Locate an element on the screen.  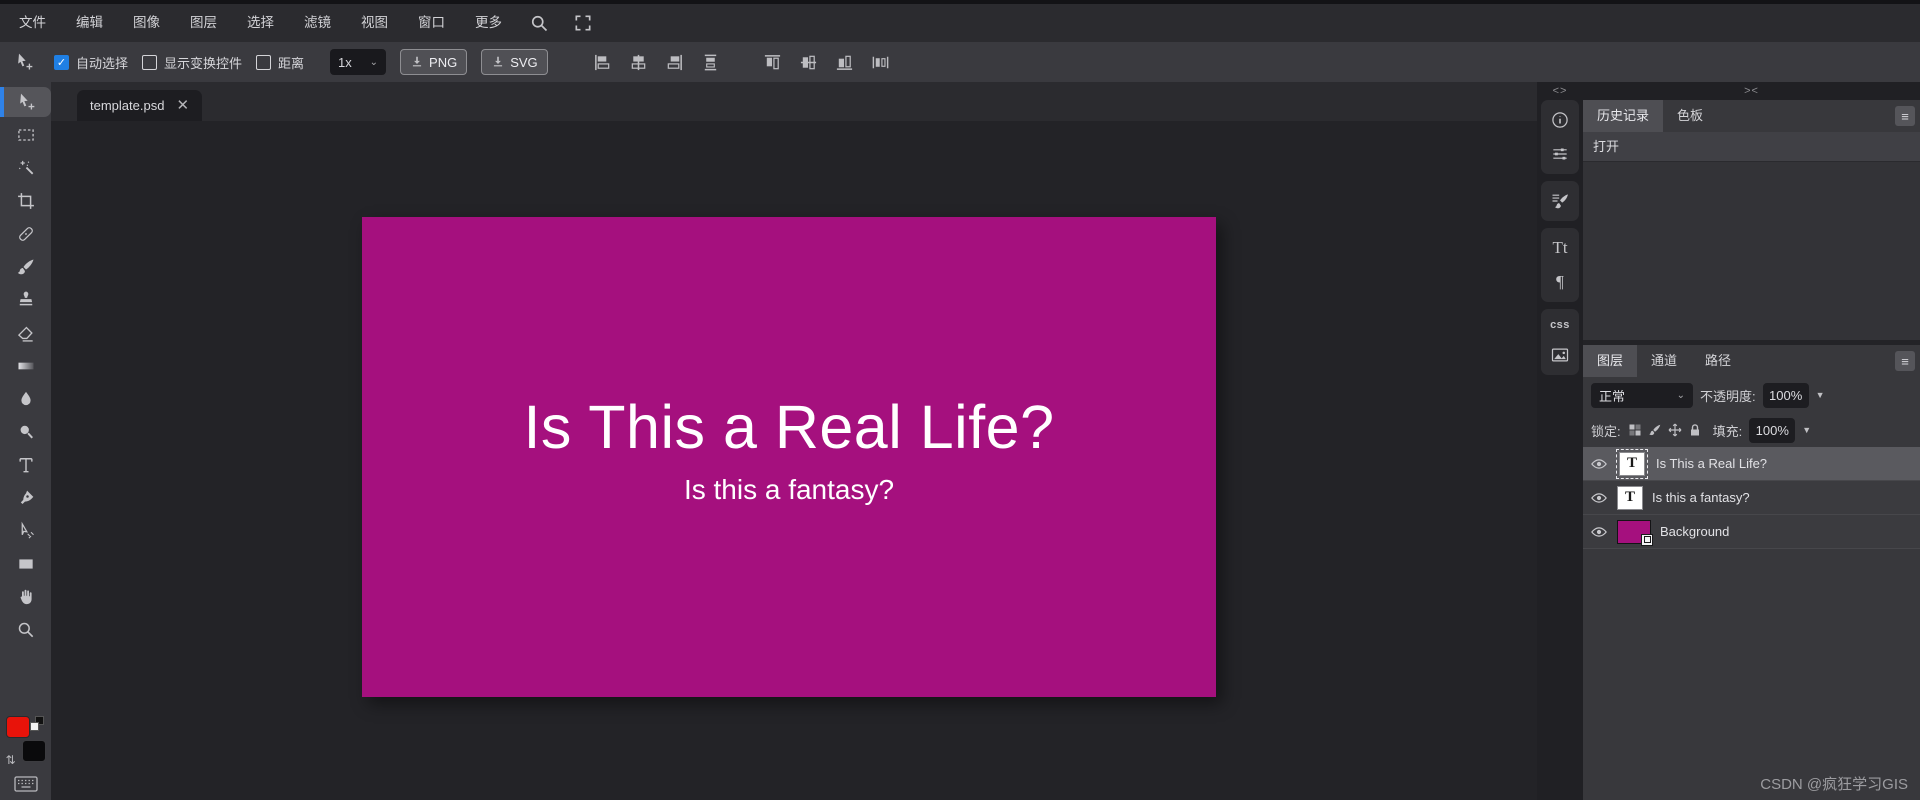
align-center-icon is located at coordinates (639, 62).